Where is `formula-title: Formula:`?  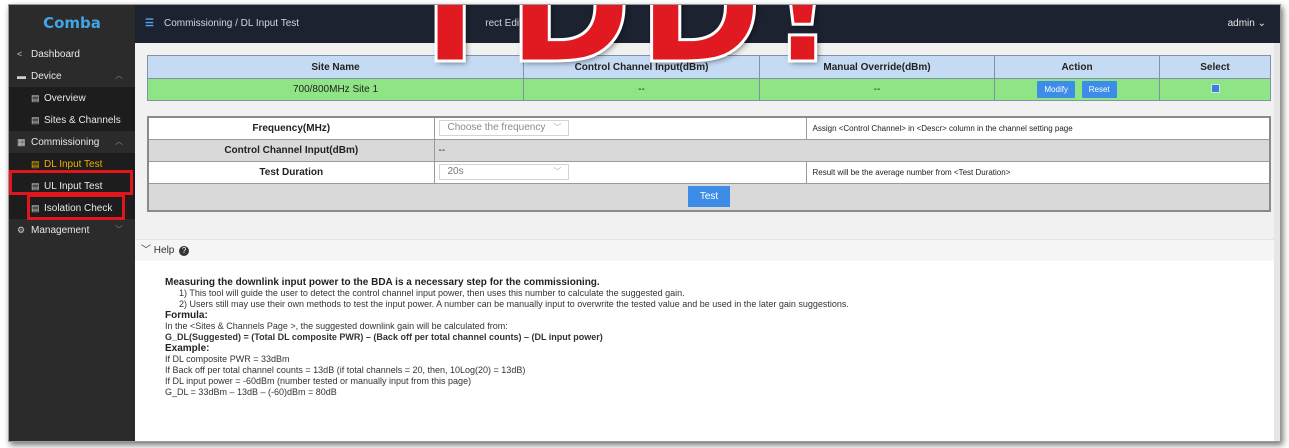
formula-title: Formula: is located at coordinates (186, 315).